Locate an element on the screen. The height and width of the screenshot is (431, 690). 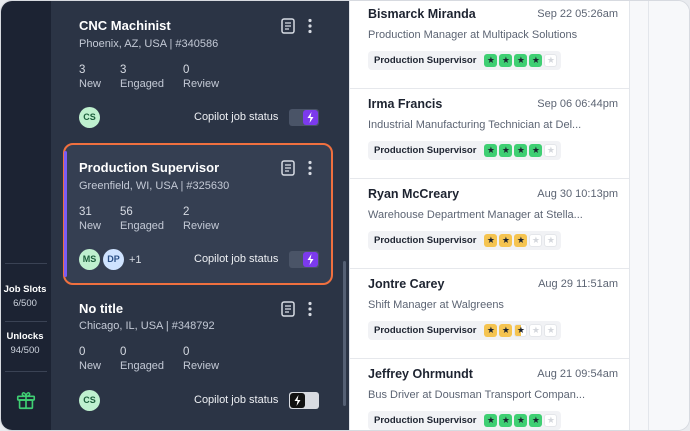
candidate-name: Ryan McCreary is located at coordinates (414, 194).